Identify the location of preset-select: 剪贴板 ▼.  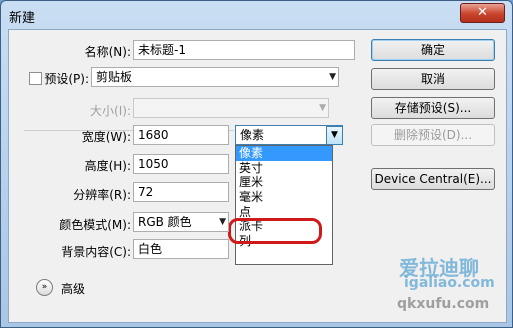
(215, 77).